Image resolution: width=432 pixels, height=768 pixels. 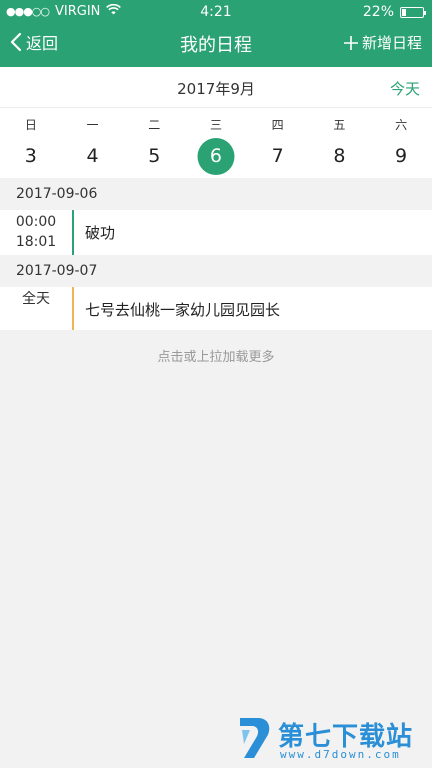 What do you see at coordinates (36, 299) in the screenshot?
I see `event-time-start: 全天` at bounding box center [36, 299].